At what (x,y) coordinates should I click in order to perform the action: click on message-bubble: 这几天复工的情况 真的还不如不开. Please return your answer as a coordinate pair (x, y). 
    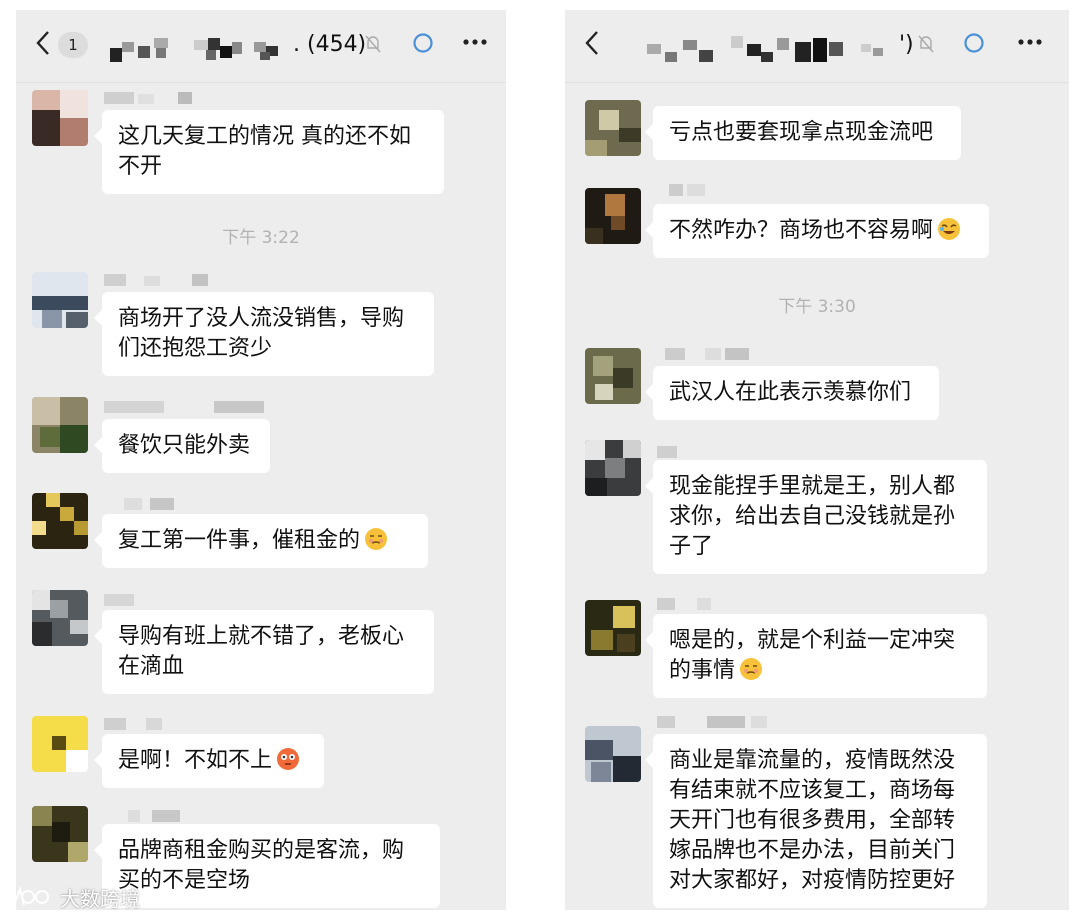
    Looking at the image, I should click on (269, 152).